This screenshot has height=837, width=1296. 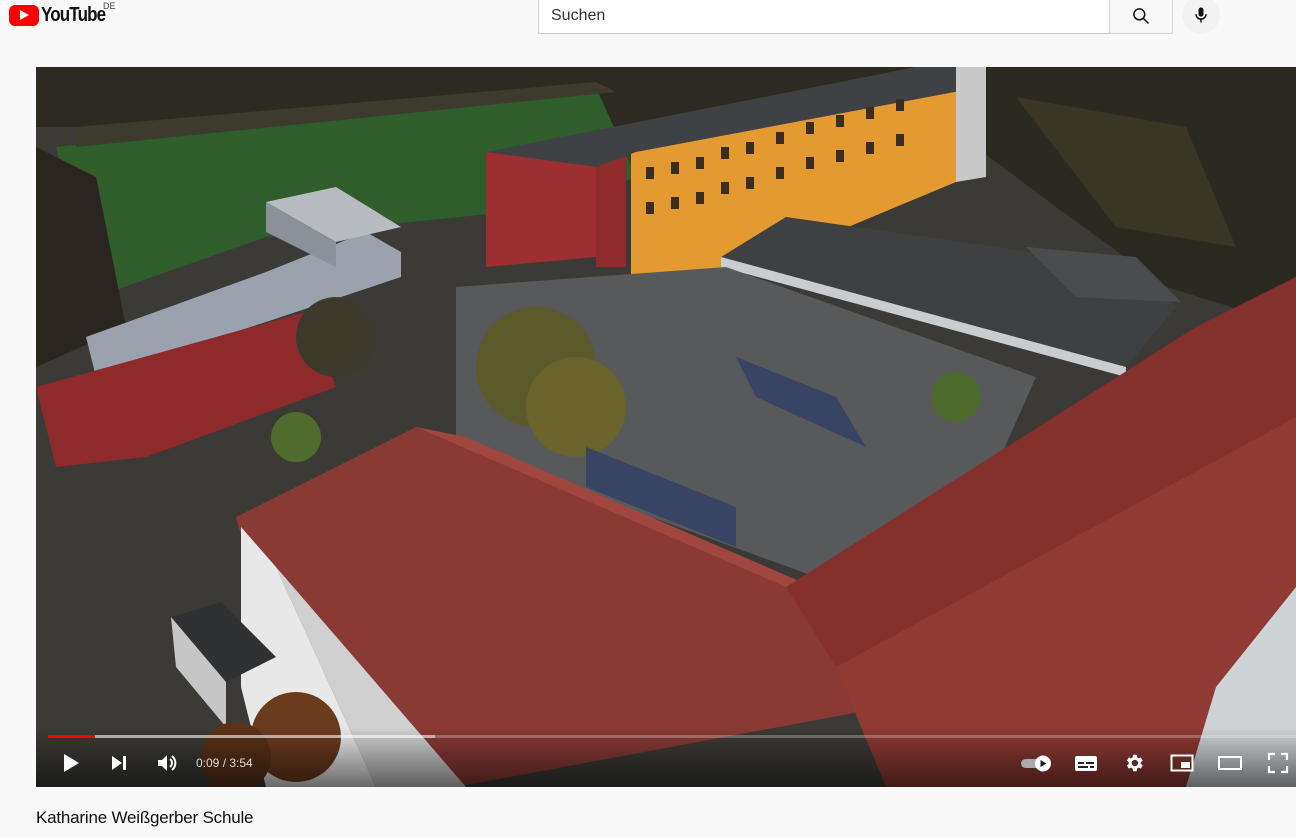 I want to click on search-icon, so click(x=1141, y=16).